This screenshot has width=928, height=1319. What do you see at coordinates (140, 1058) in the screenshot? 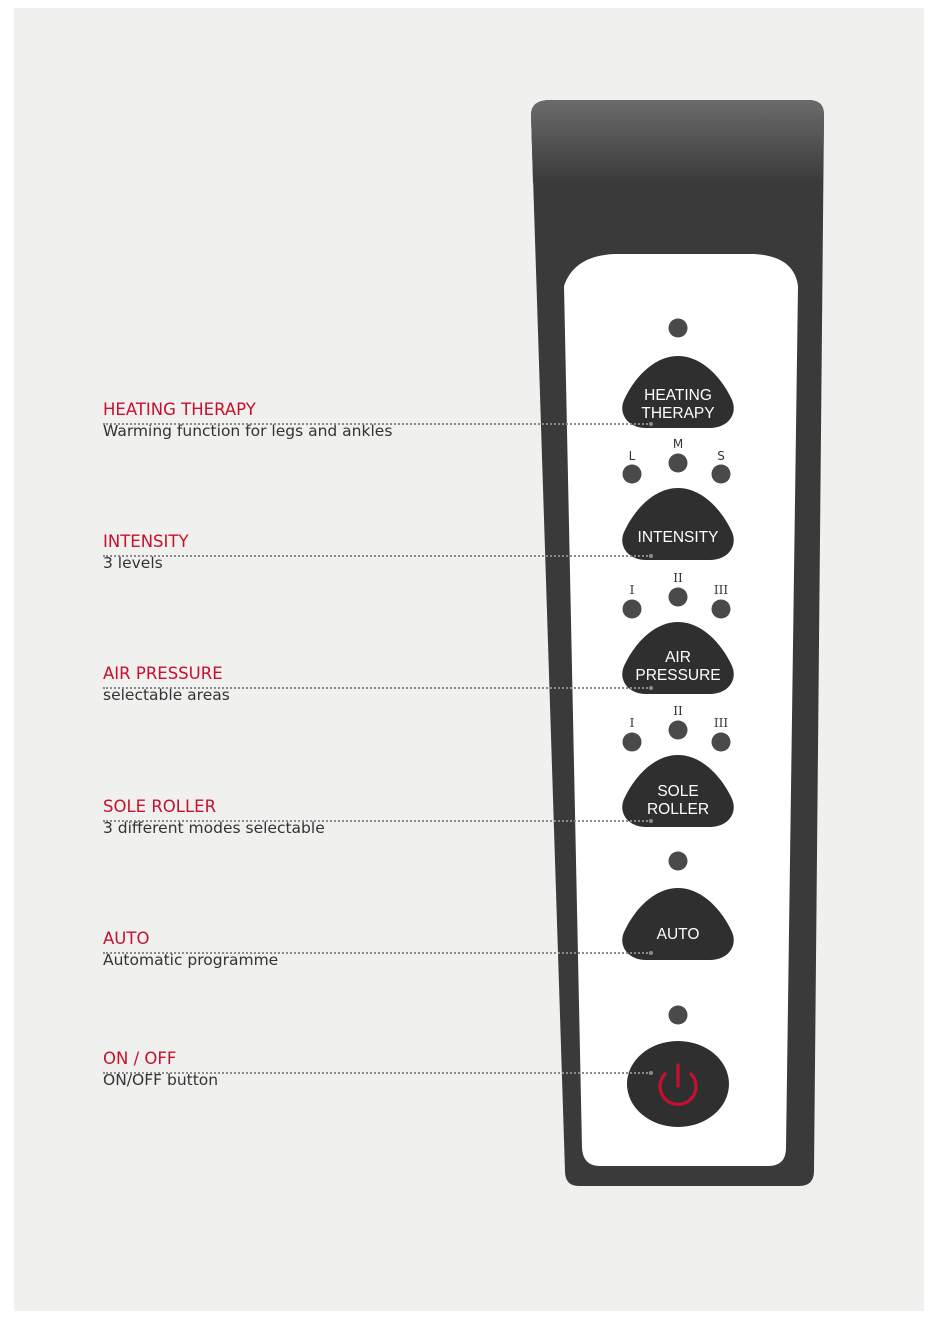
I see `feature-title: ON / OFF` at bounding box center [140, 1058].